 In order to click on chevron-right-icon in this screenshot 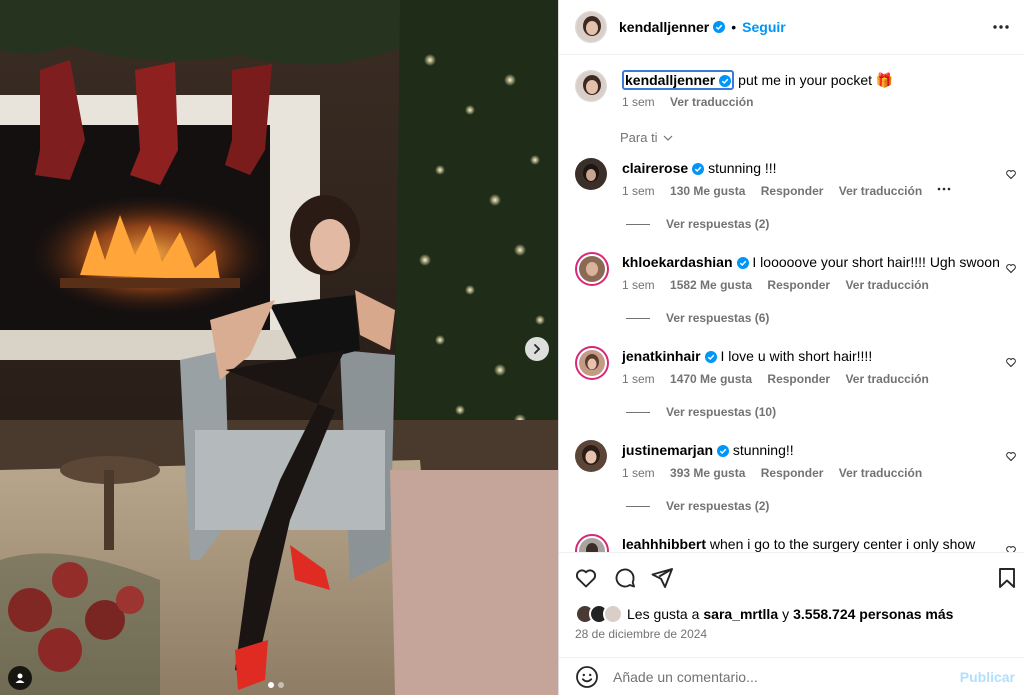, I will do `click(537, 349)`.